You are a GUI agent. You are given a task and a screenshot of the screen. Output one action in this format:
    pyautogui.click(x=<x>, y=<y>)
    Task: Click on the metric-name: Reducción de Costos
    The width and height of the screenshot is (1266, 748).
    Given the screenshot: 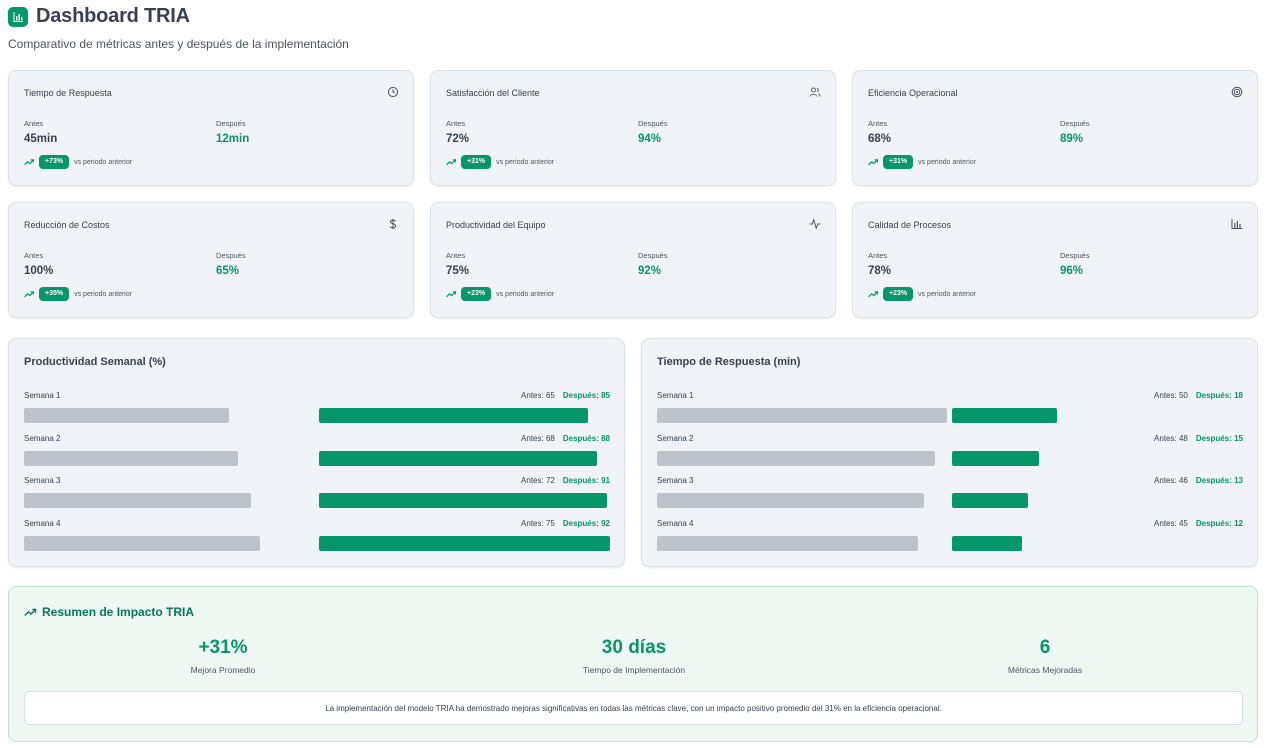 What is the action you would take?
    pyautogui.click(x=67, y=225)
    